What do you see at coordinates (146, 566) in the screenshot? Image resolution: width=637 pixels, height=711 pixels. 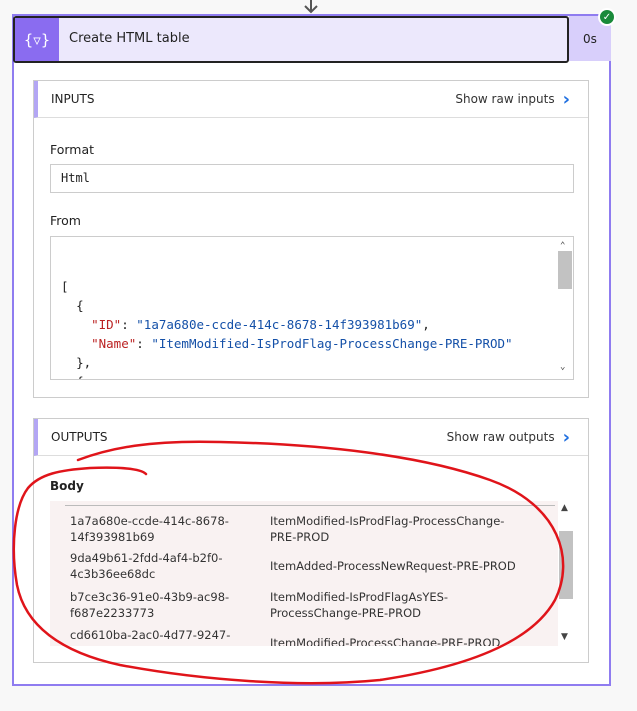 I see `id-cell: 9da49b61-2fdd-4af4-b2f0-4c3b36ee68dc` at bounding box center [146, 566].